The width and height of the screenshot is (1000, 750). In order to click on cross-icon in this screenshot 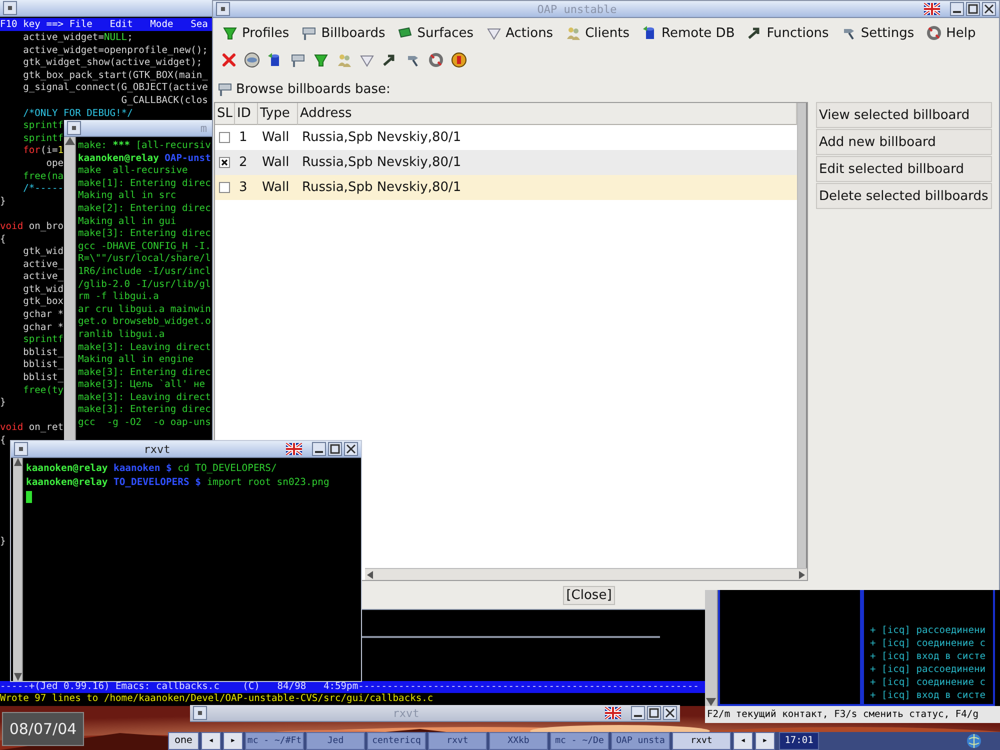, I will do `click(229, 60)`.